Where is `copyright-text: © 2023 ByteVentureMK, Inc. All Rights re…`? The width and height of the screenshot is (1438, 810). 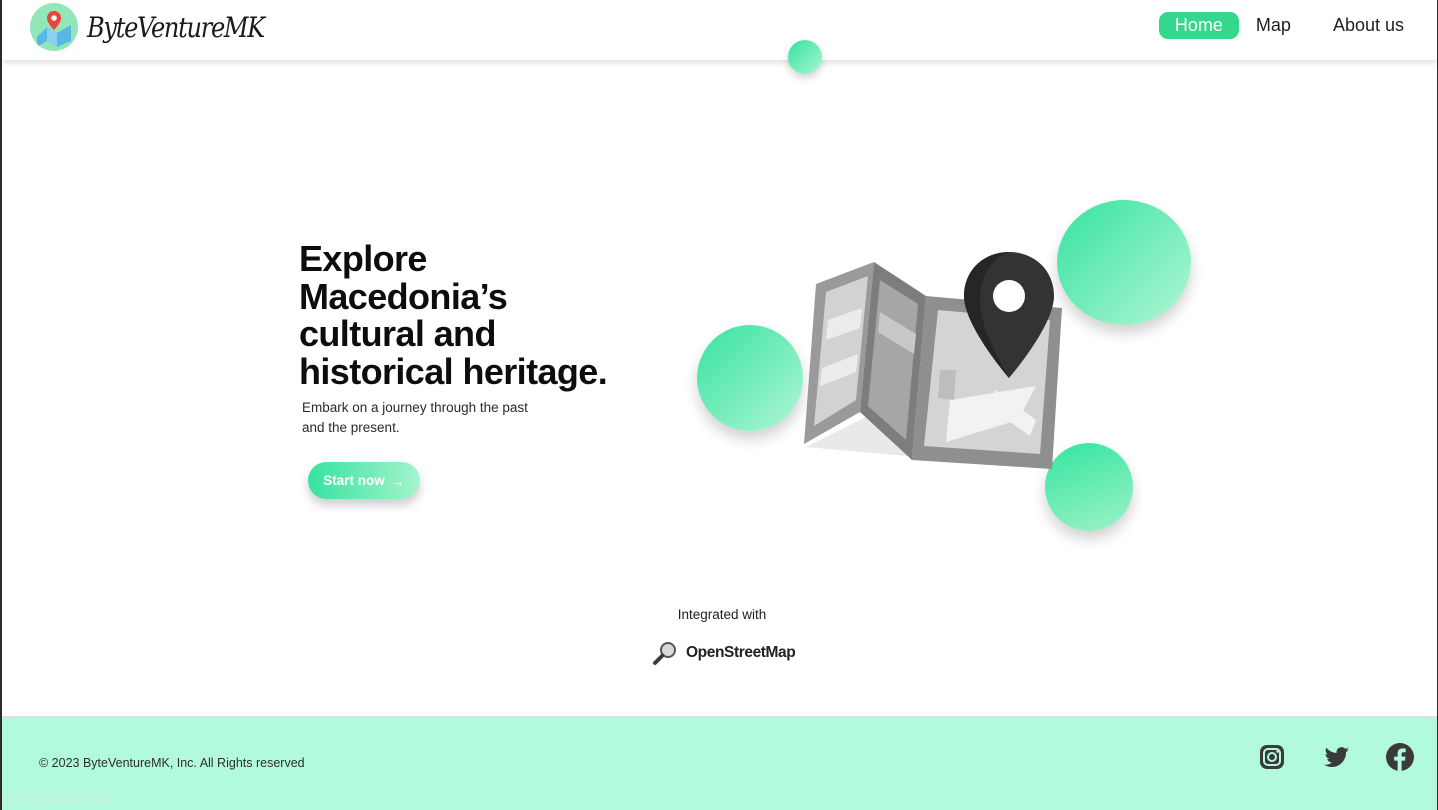
copyright-text: © 2023 ByteVentureMK, Inc. All Rights re… is located at coordinates (172, 763).